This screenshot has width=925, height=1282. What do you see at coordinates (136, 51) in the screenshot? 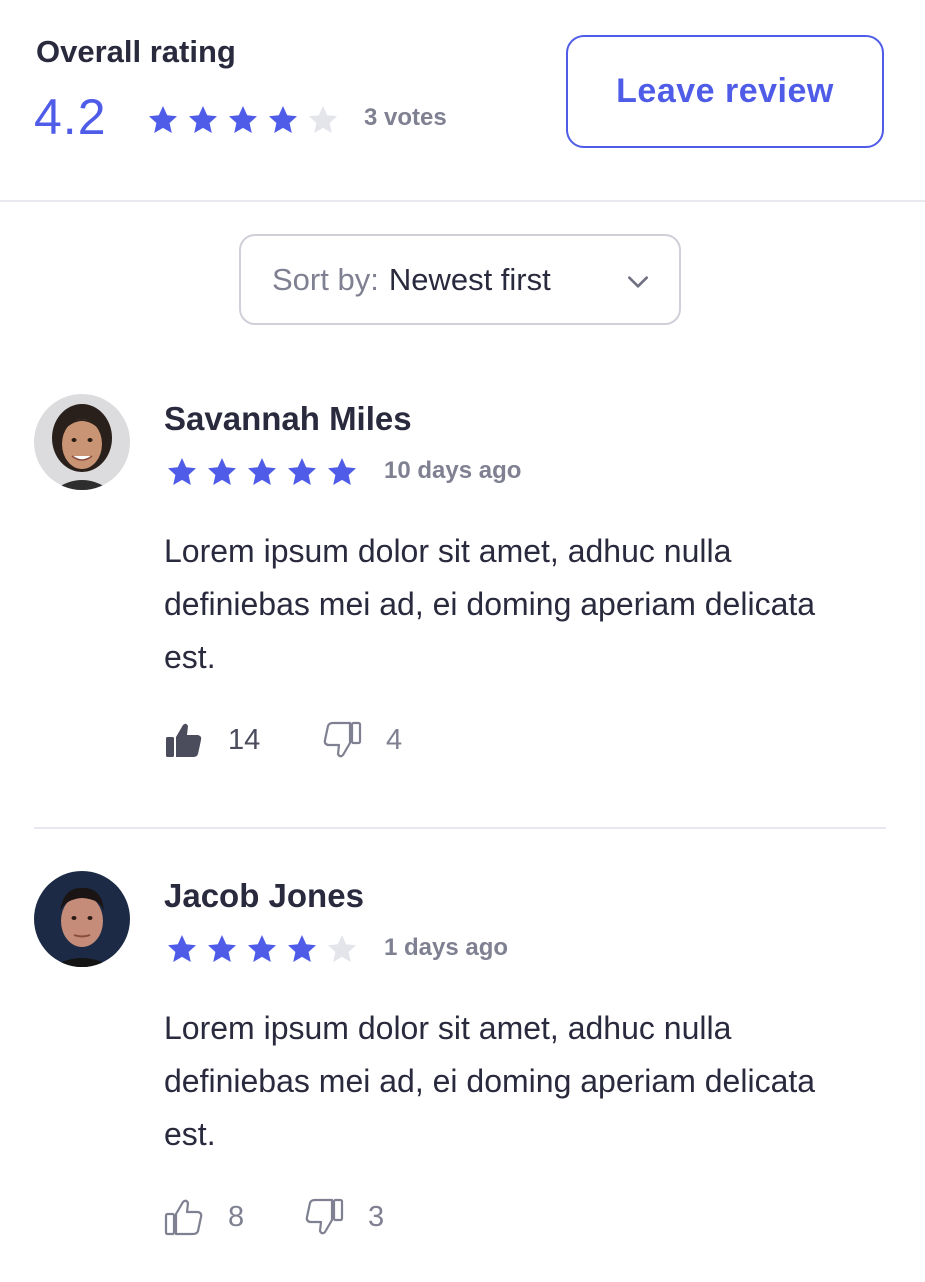
I see `overall-rating-title: Overall rating` at bounding box center [136, 51].